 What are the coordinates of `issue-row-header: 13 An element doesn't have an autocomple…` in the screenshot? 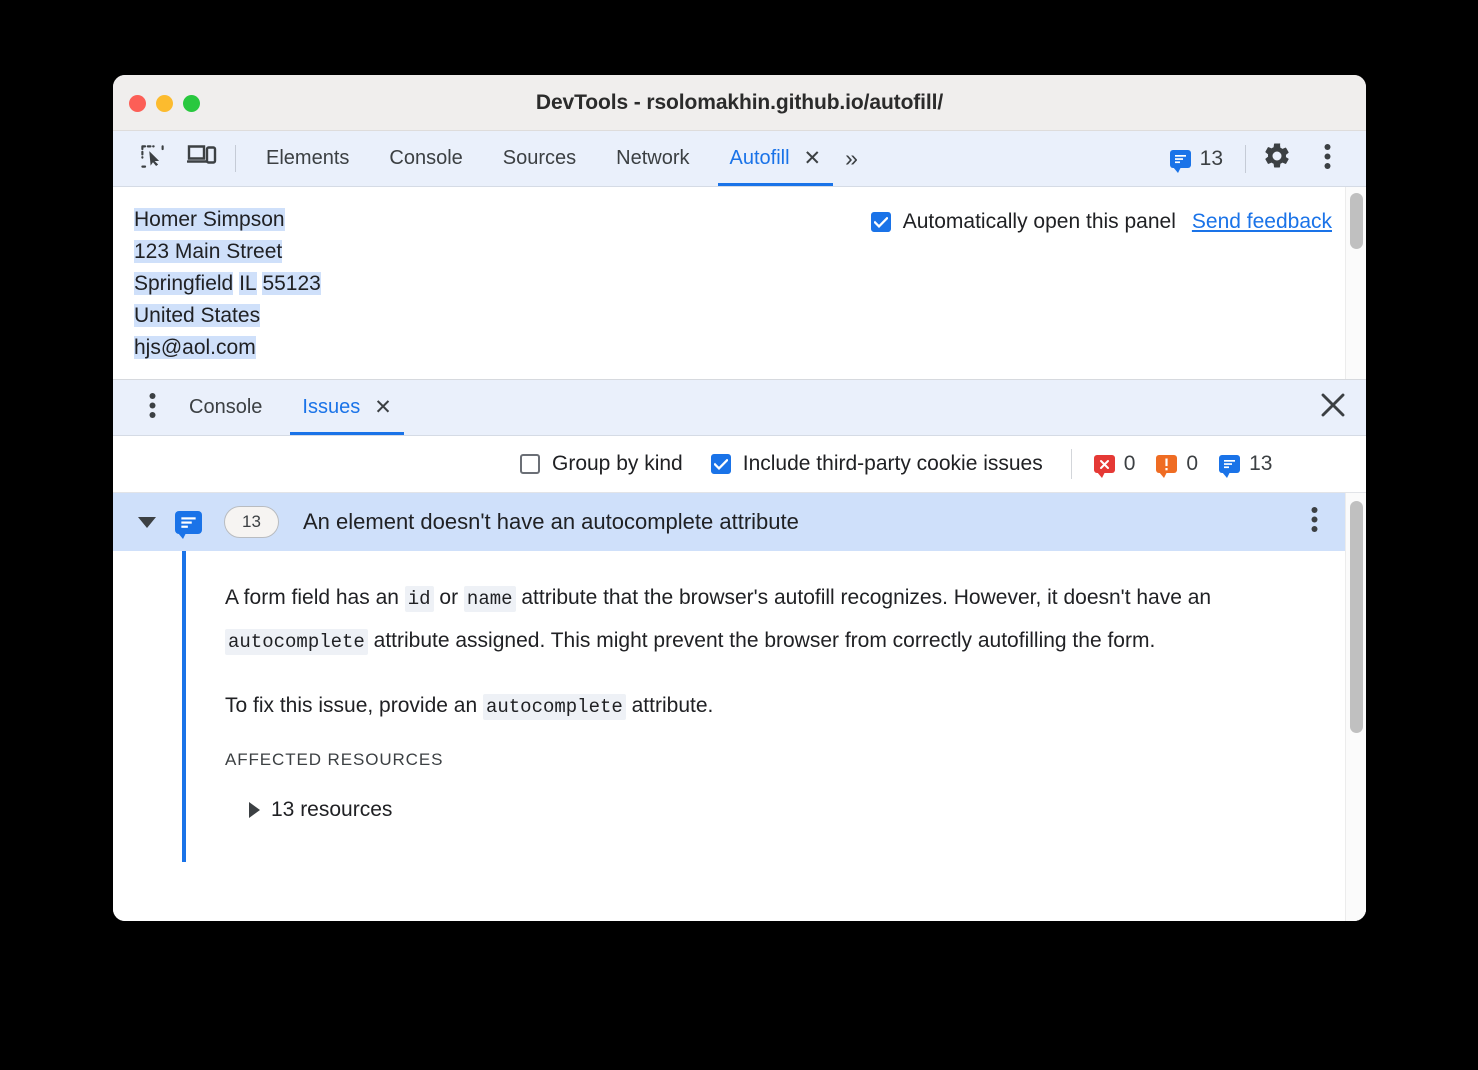 It's located at (729, 522).